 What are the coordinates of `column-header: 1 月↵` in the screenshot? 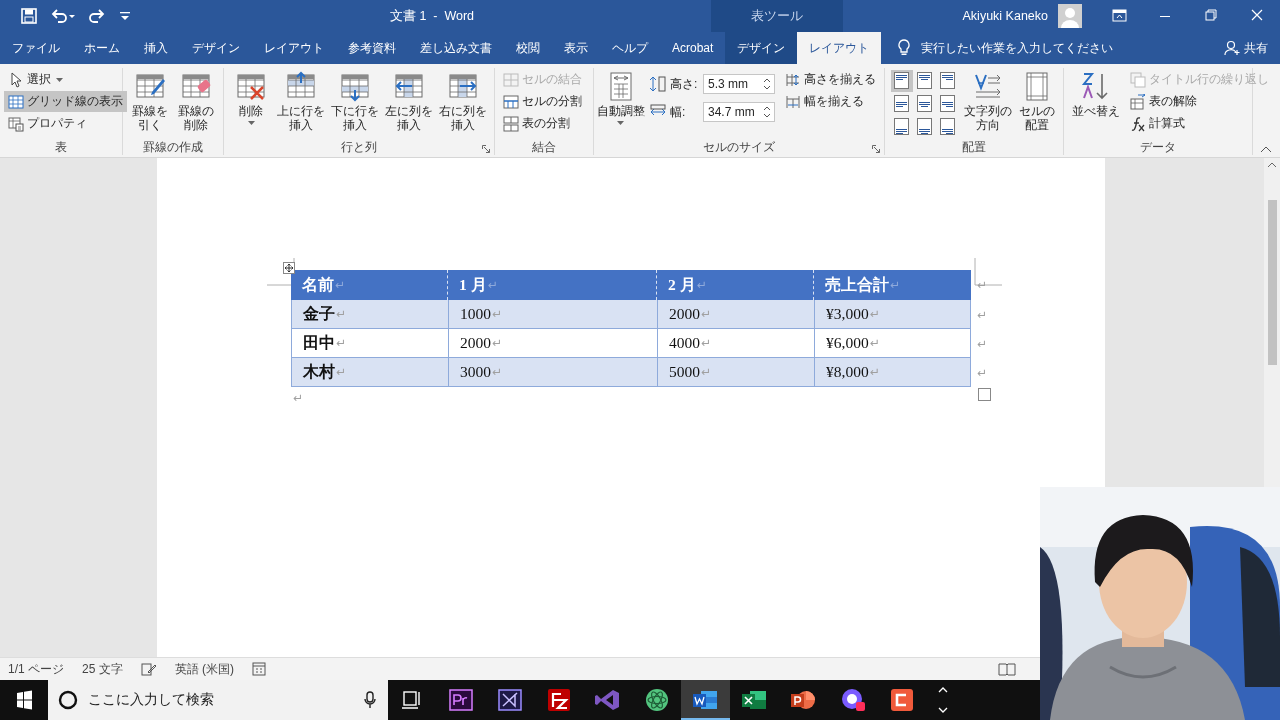 It's located at (552, 285).